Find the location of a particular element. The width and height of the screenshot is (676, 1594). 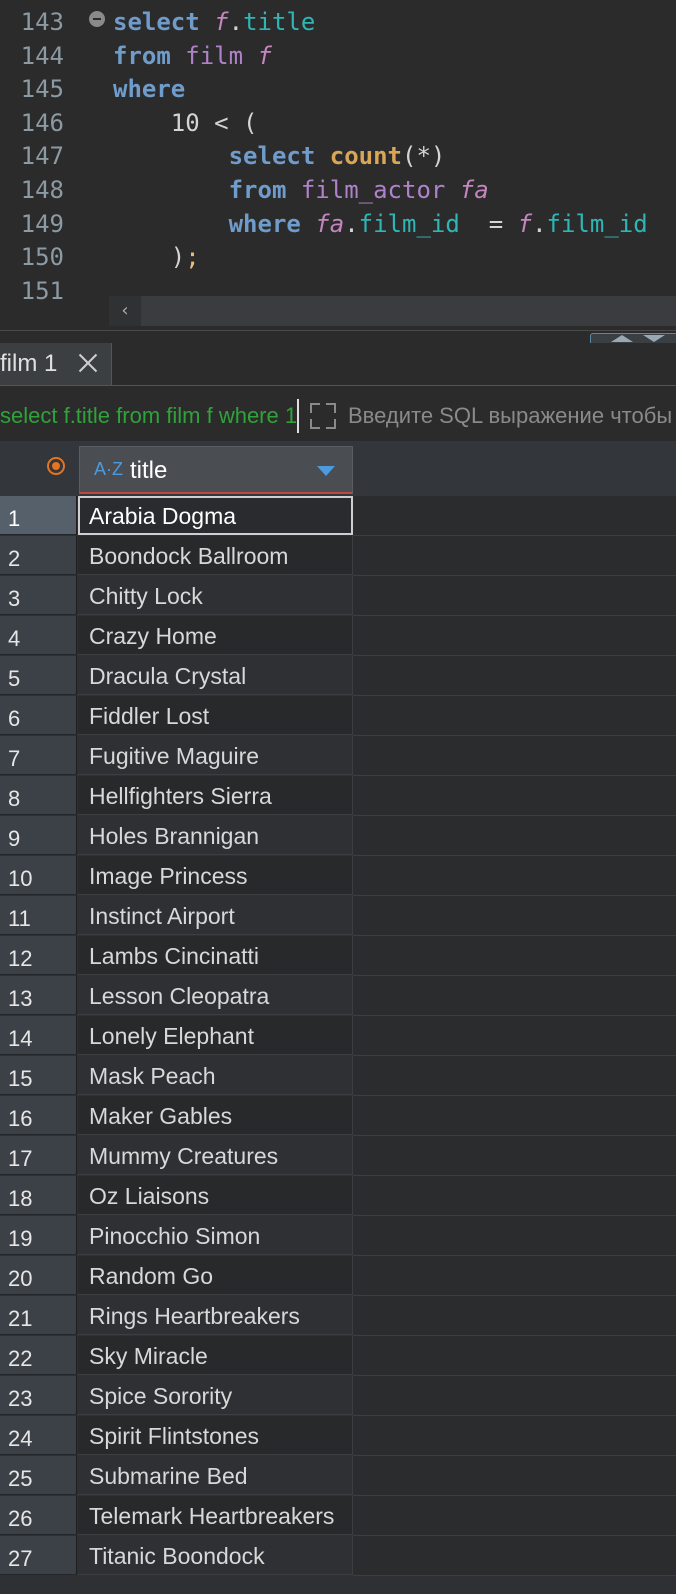

code-line: 147 select count(*) is located at coordinates (338, 156).